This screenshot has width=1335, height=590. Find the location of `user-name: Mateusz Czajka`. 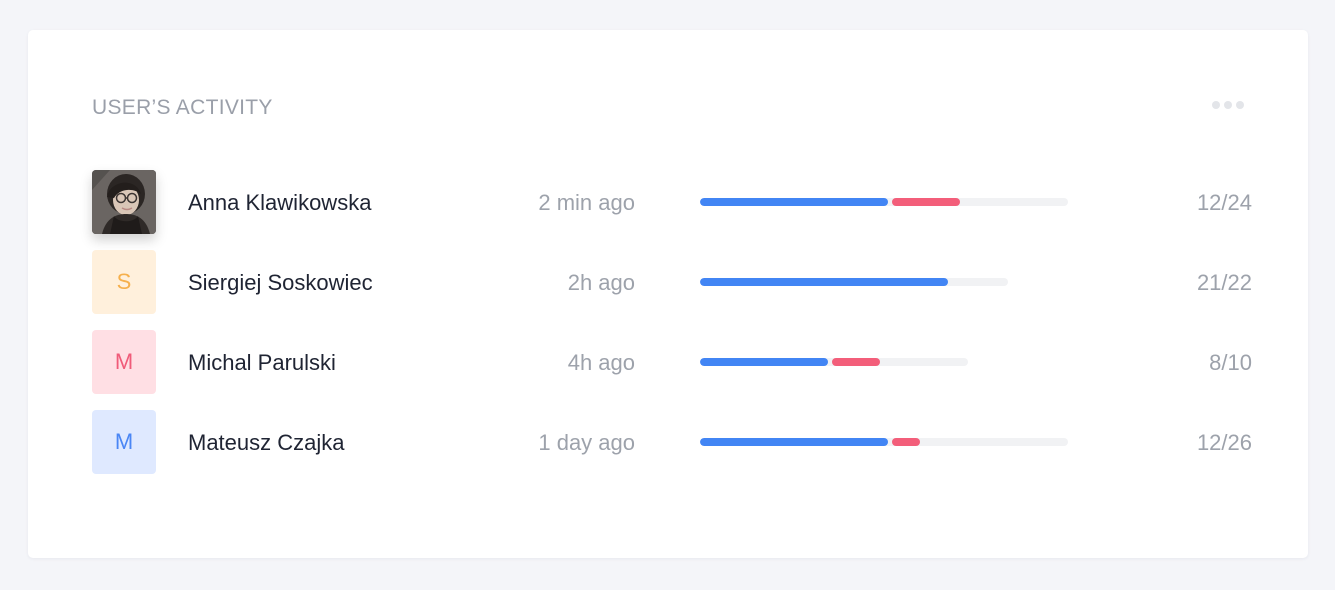

user-name: Mateusz Czajka is located at coordinates (266, 442).